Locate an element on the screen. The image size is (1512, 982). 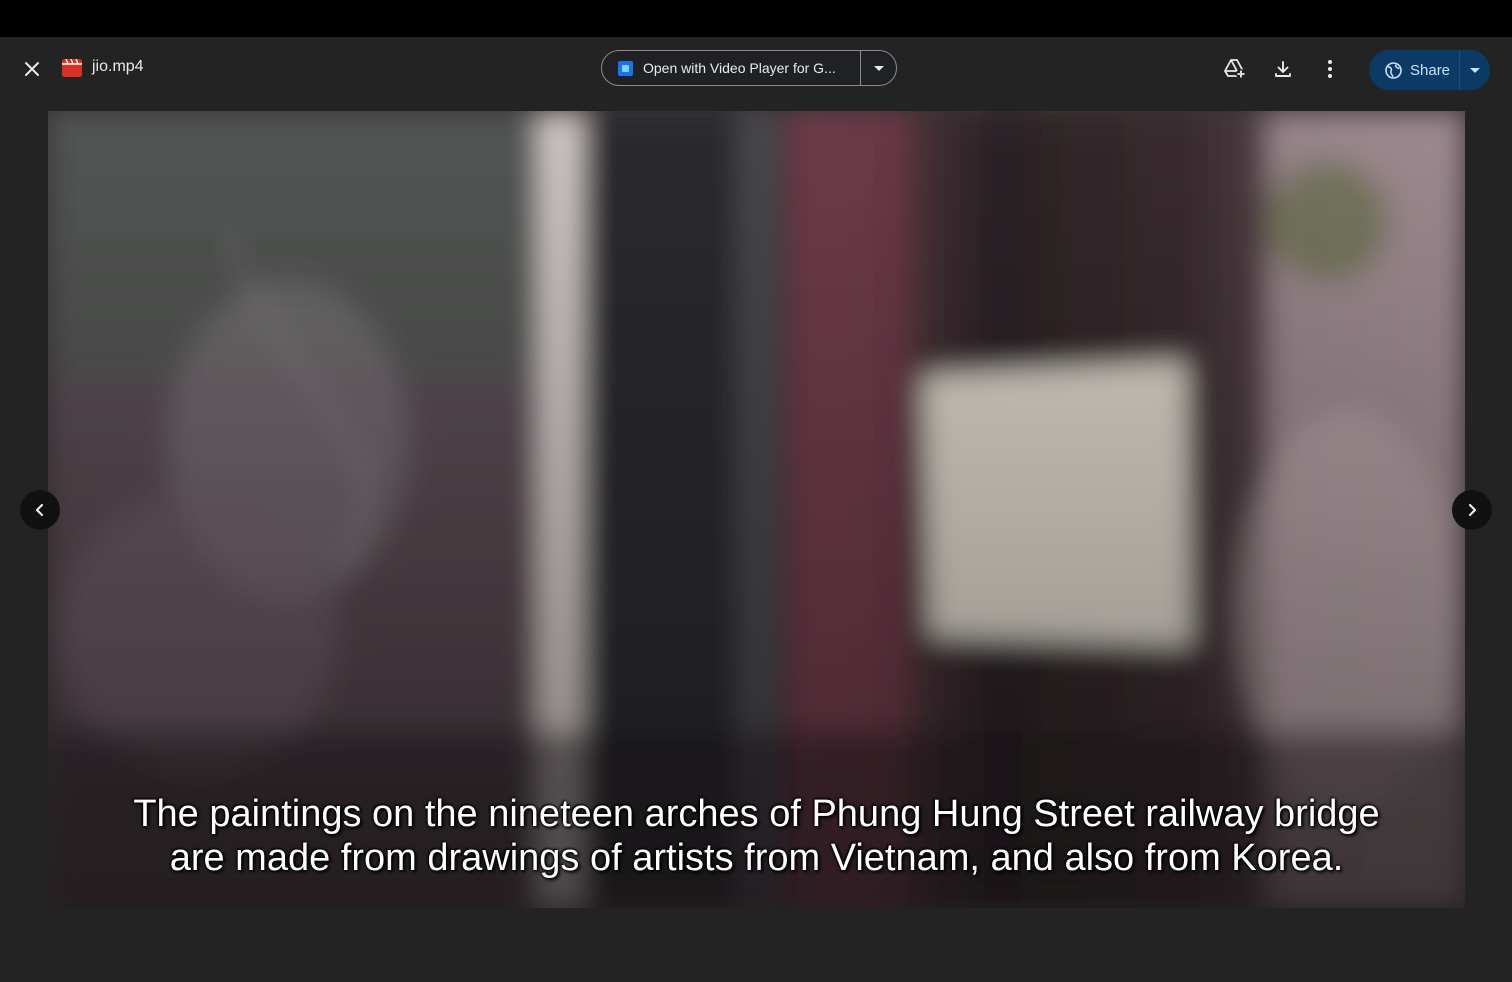
add-to-drive-icon is located at coordinates (1235, 69).